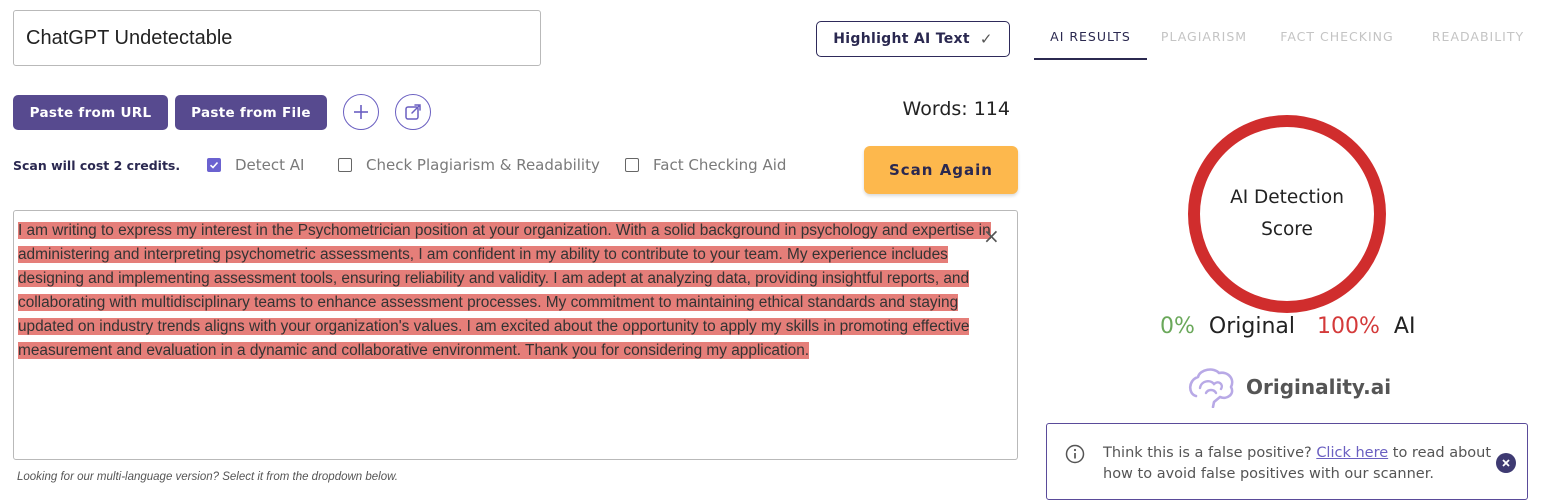 The image size is (1546, 504). I want to click on originality-logo: Originality.ai, so click(1288, 387).